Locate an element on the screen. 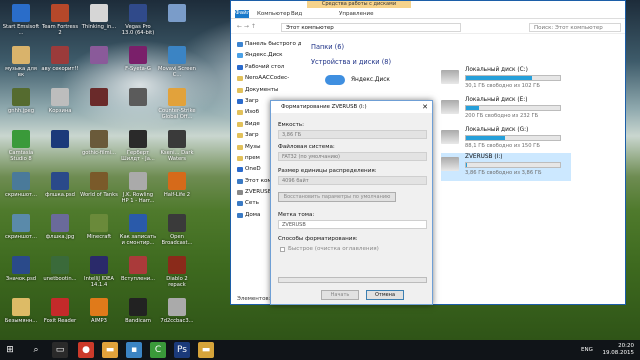 The width and height of the screenshot is (640, 360). sidebar-item: Панель быстрого до is located at coordinates (268, 44).